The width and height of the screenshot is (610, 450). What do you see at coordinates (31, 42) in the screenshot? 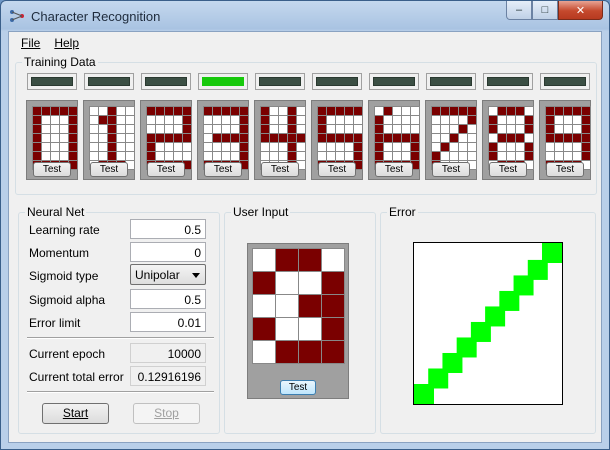
I see `menu-file: File` at bounding box center [31, 42].